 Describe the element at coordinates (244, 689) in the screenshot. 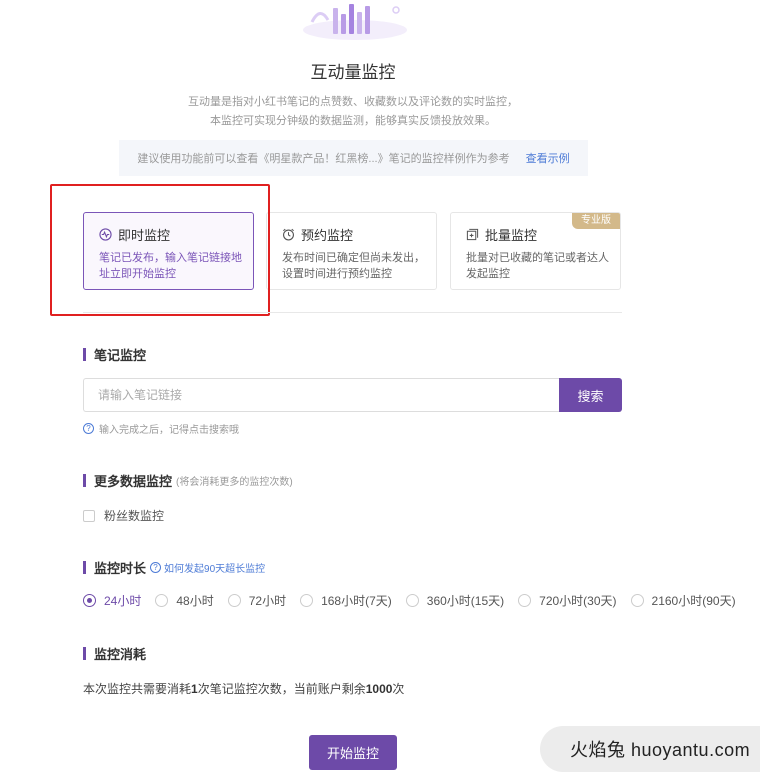

I see `cost-summary: 本次监控共需要消耗1次笔记监控次数，当前账户剩余1000次` at that location.